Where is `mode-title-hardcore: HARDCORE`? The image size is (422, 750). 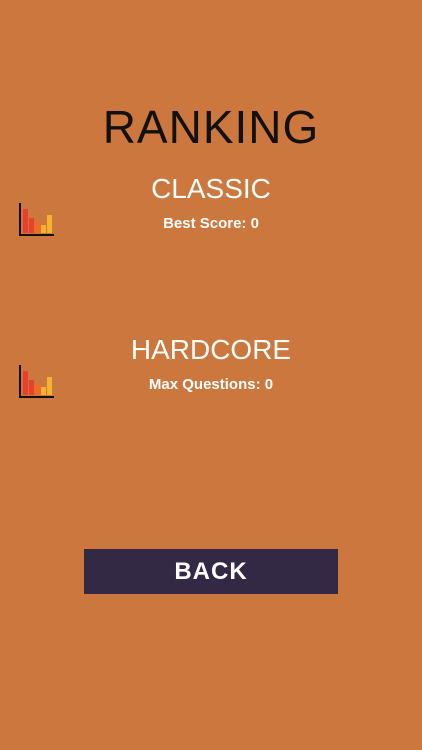
mode-title-hardcore: HARDCORE is located at coordinates (211, 349).